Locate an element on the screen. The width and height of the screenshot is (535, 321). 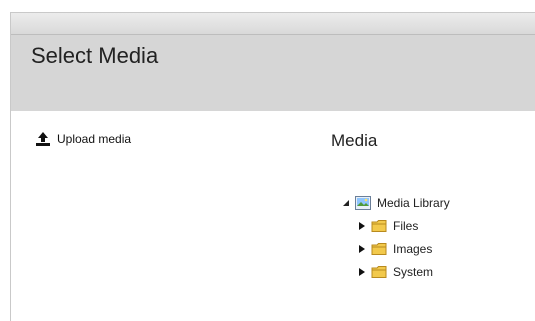
dialog-title: Select Media is located at coordinates (95, 55).